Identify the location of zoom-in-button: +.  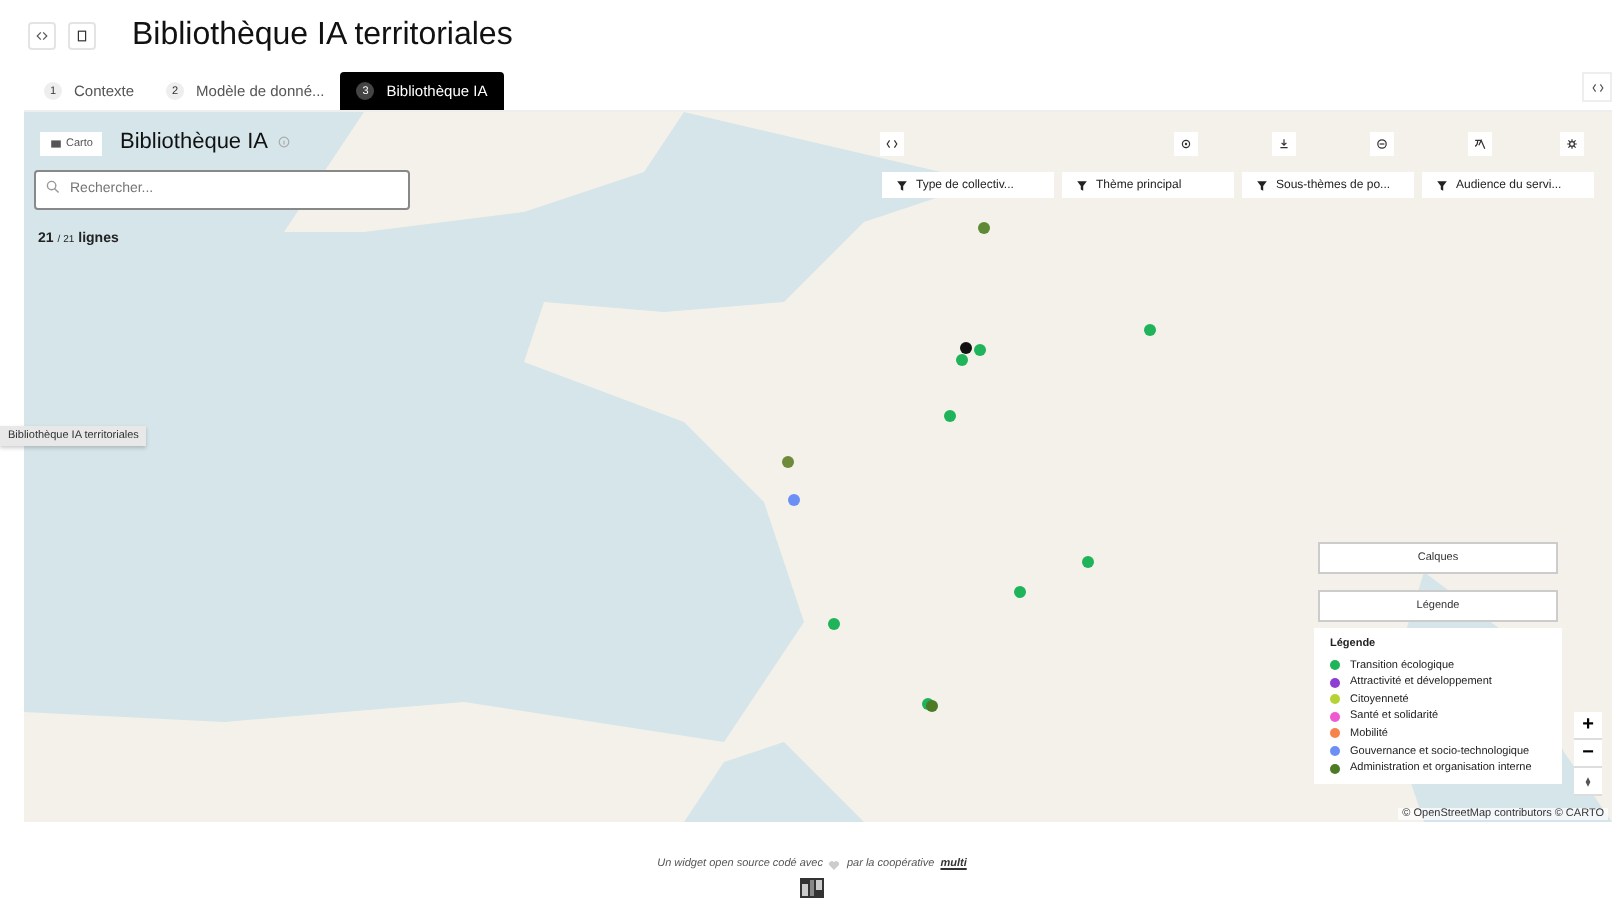
(1588, 726).